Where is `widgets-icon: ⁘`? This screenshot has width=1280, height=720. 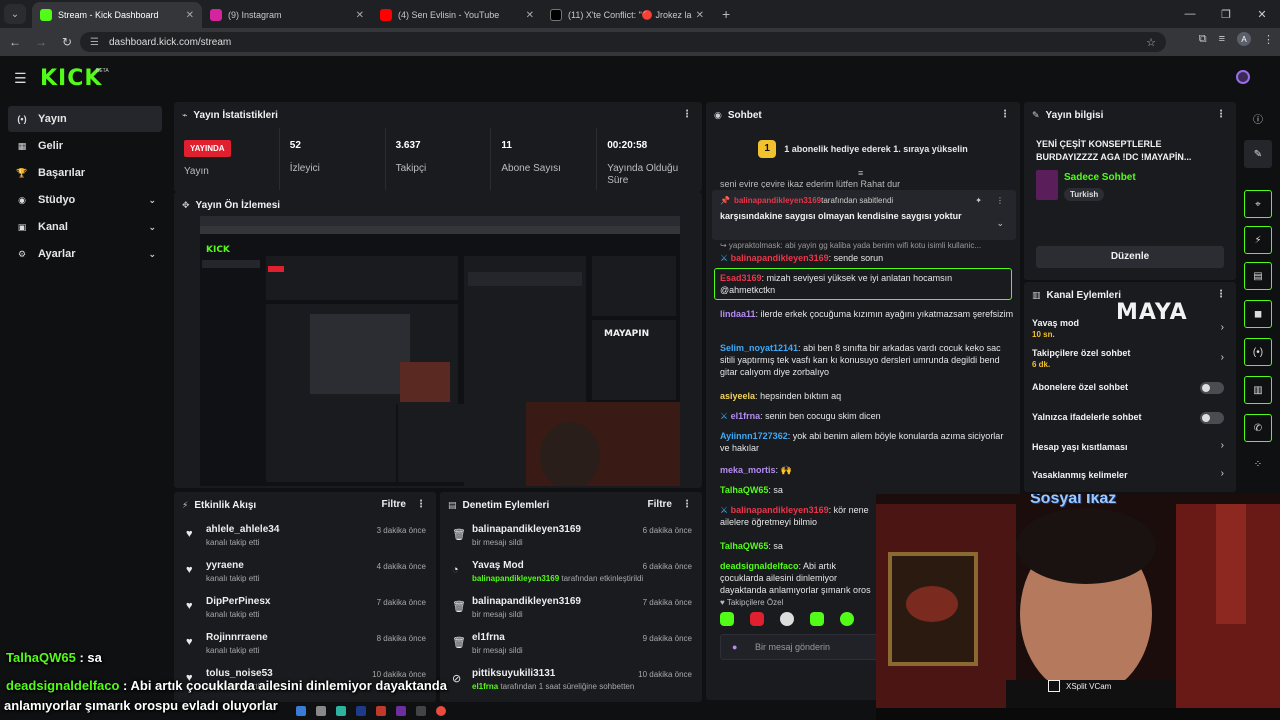 widgets-icon: ⁘ is located at coordinates (1258, 464).